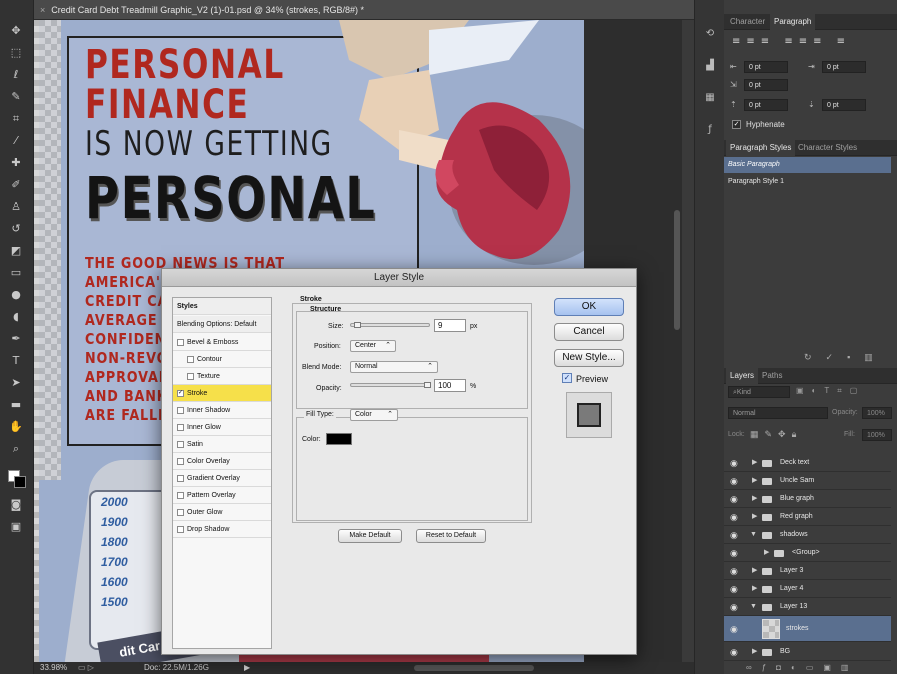 This screenshot has height=674, width=897. What do you see at coordinates (222, 512) in the screenshot?
I see `style-item-outer-glow: Outer Glow` at bounding box center [222, 512].